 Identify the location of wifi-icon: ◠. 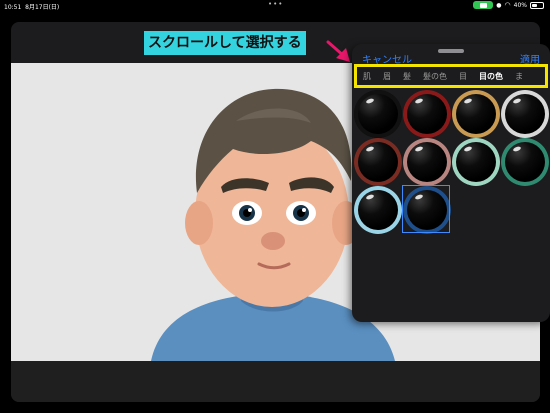
(507, 5).